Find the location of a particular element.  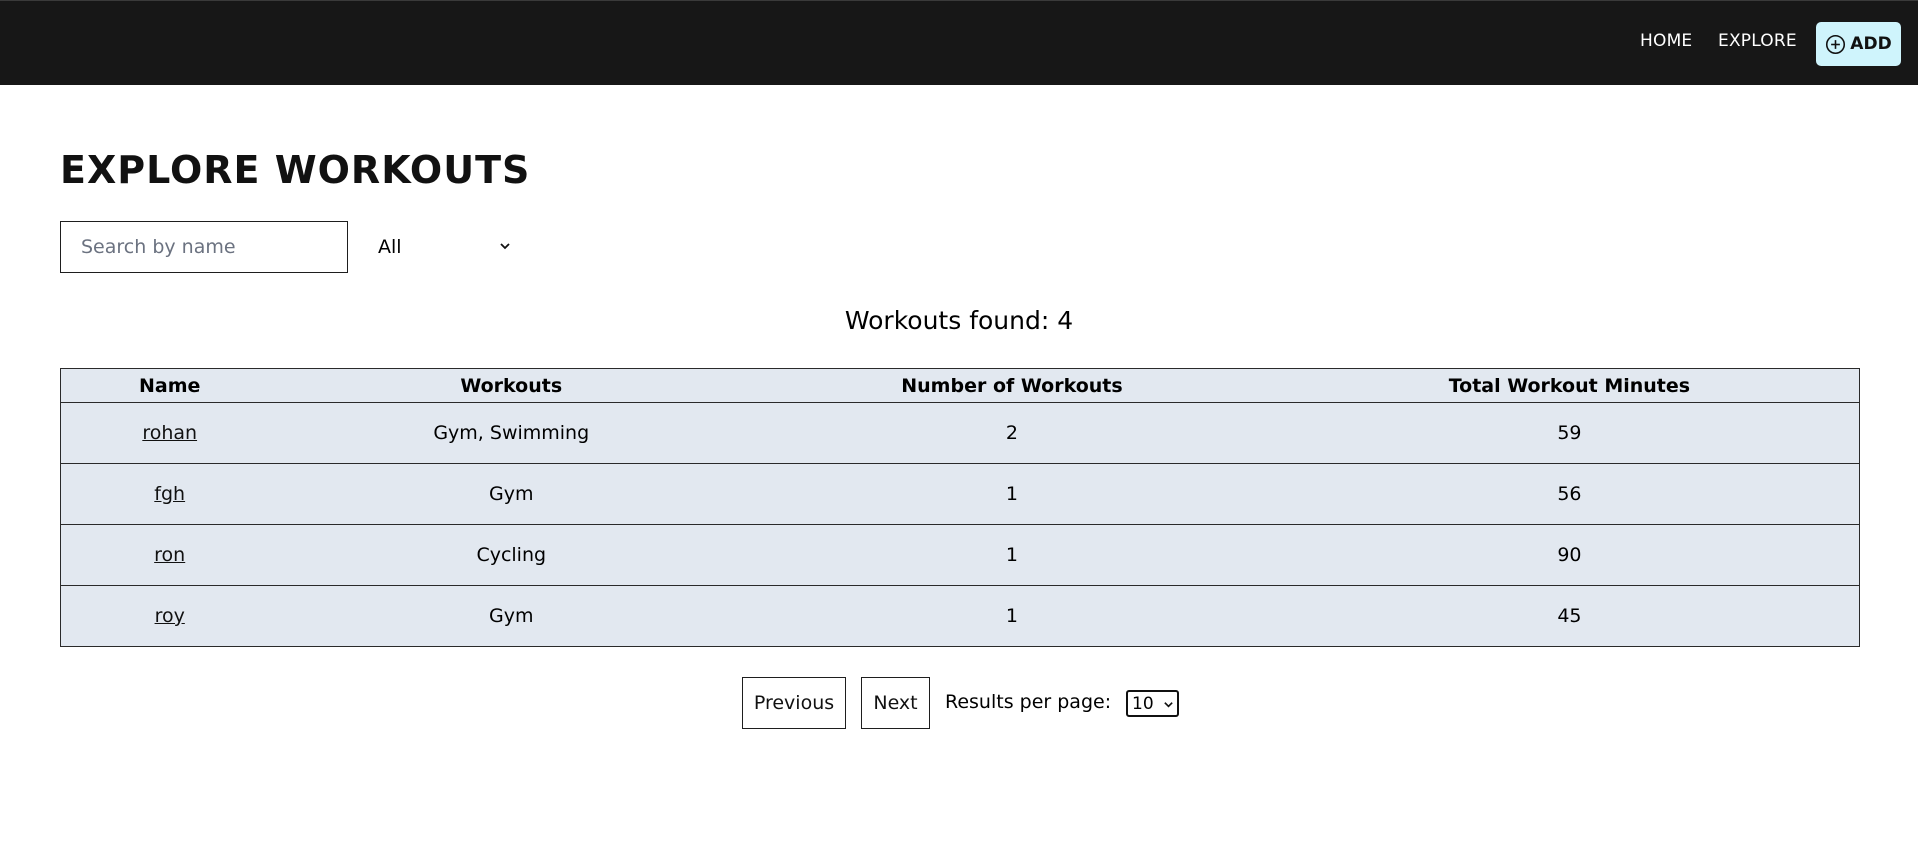

page-title: EXPLORE WORKOUTS is located at coordinates (295, 170).